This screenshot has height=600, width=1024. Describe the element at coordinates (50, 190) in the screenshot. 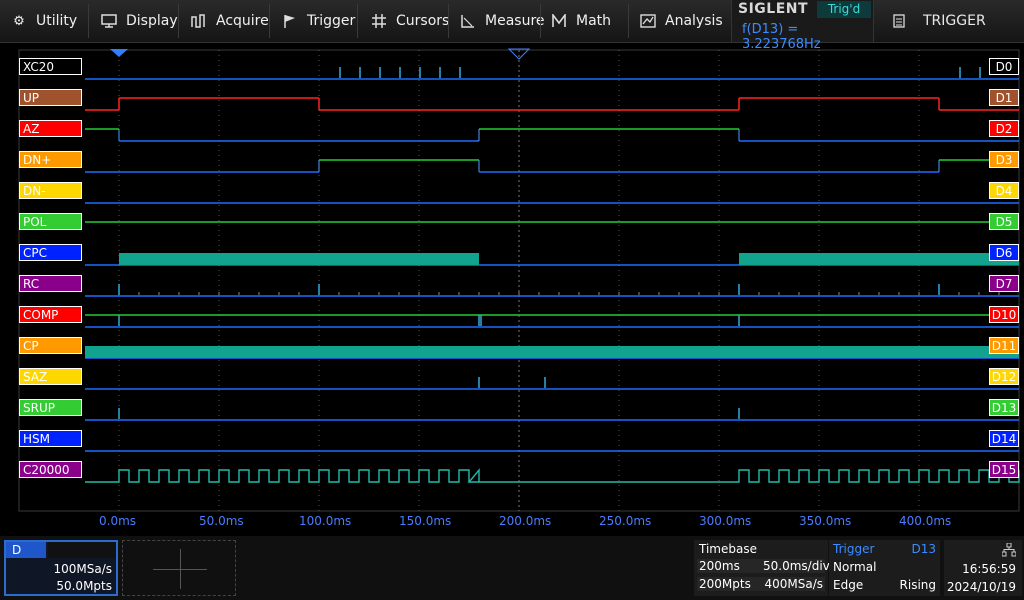

I see `channel-label-d4: DN-` at that location.